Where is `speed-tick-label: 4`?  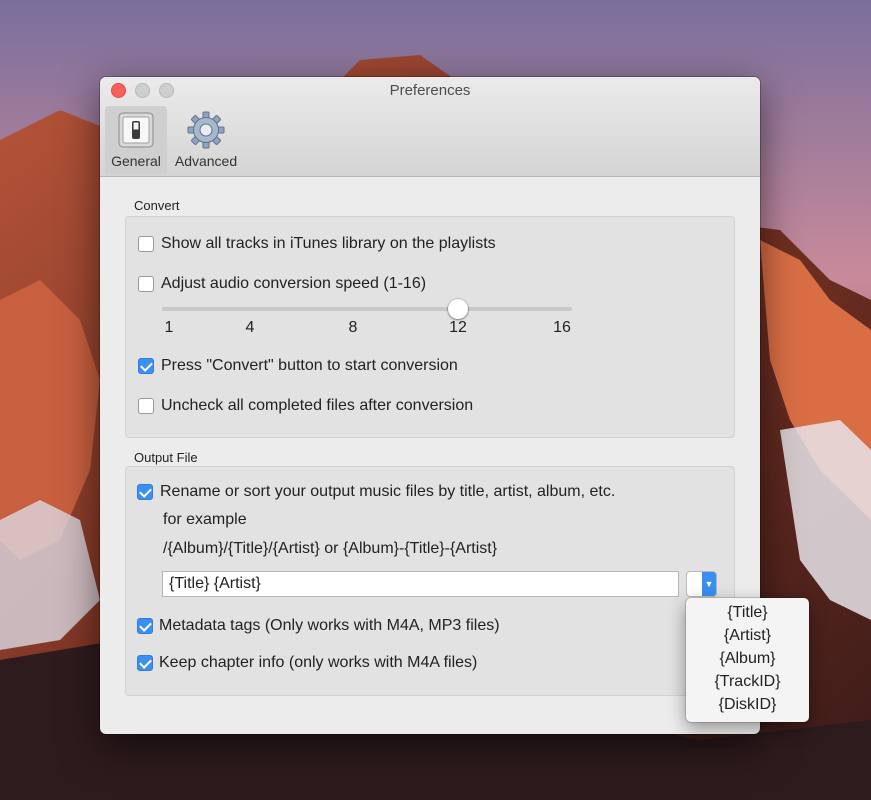 speed-tick-label: 4 is located at coordinates (250, 327).